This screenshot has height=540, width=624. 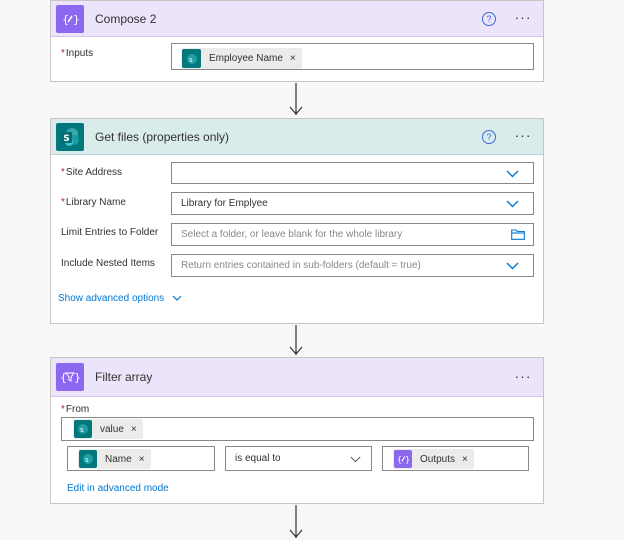 What do you see at coordinates (70, 377) in the screenshot?
I see `filter-icon: { }` at bounding box center [70, 377].